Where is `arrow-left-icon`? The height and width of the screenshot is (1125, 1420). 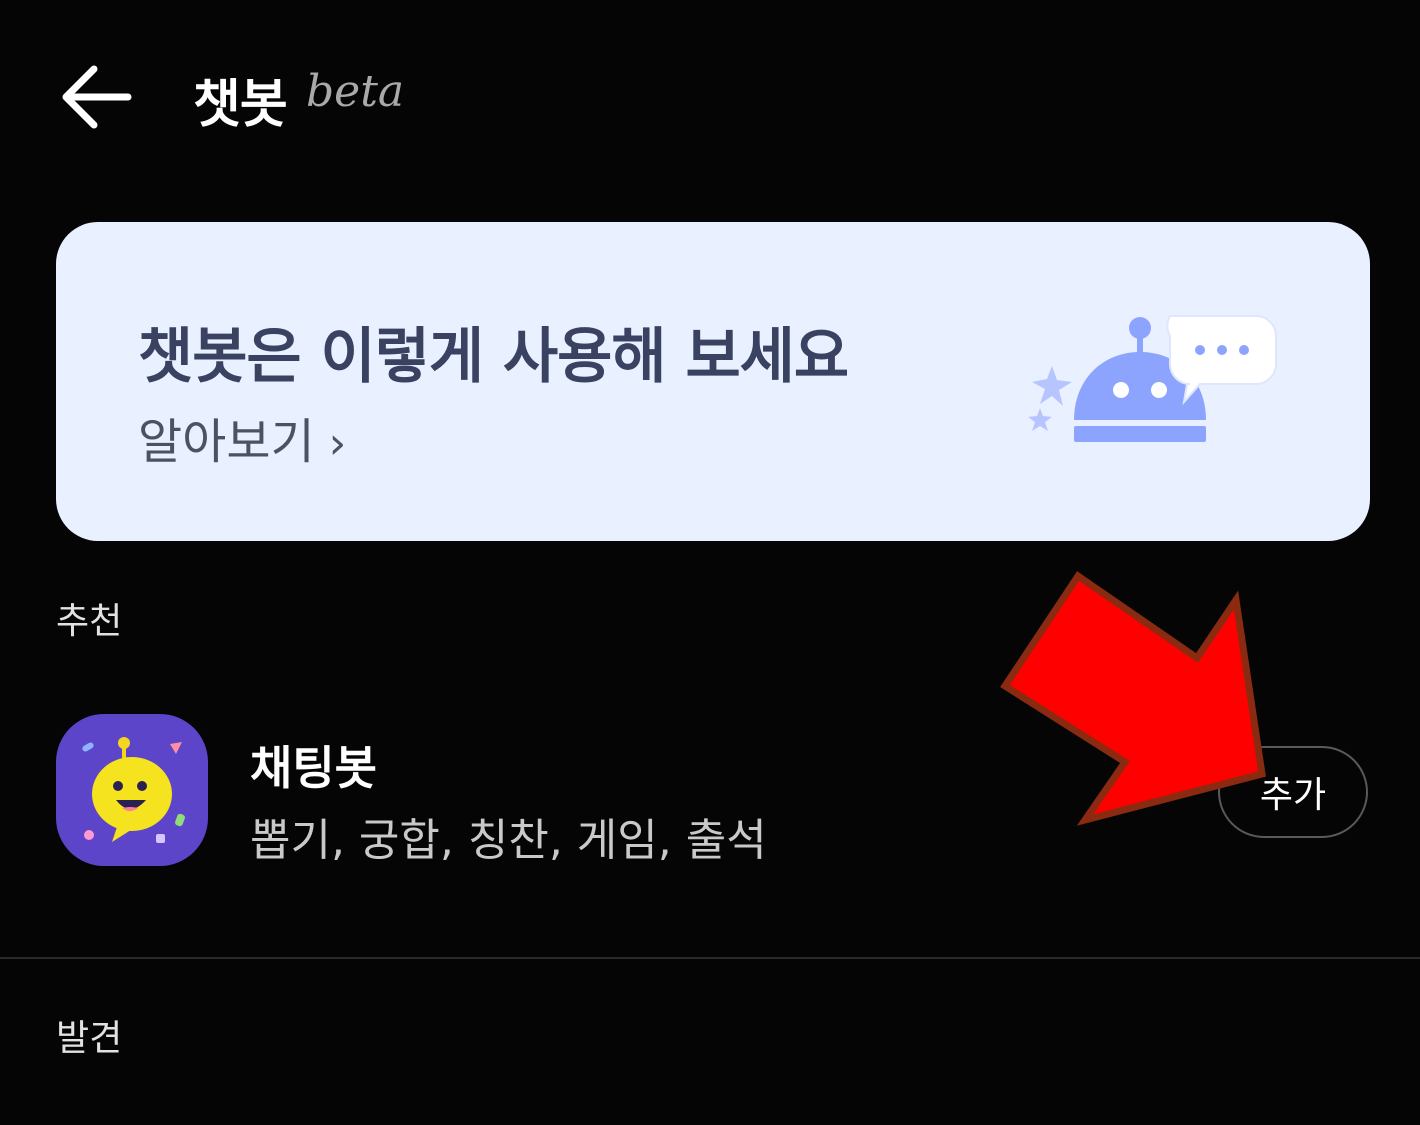 arrow-left-icon is located at coordinates (97, 97).